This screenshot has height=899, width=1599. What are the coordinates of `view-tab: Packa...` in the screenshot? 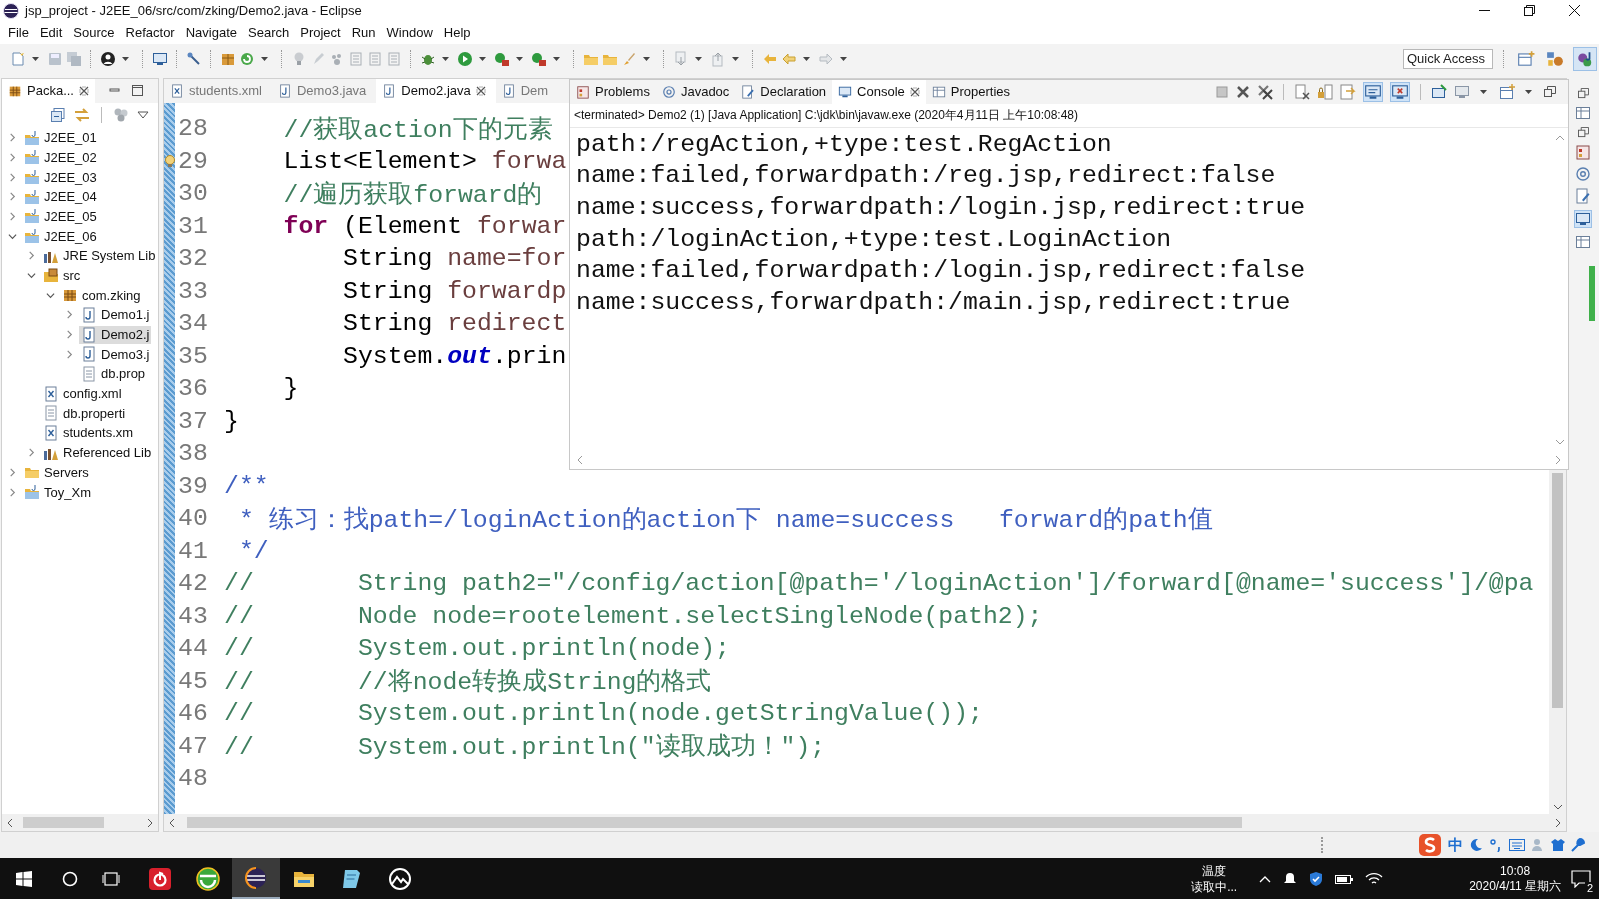 It's located at (48, 90).